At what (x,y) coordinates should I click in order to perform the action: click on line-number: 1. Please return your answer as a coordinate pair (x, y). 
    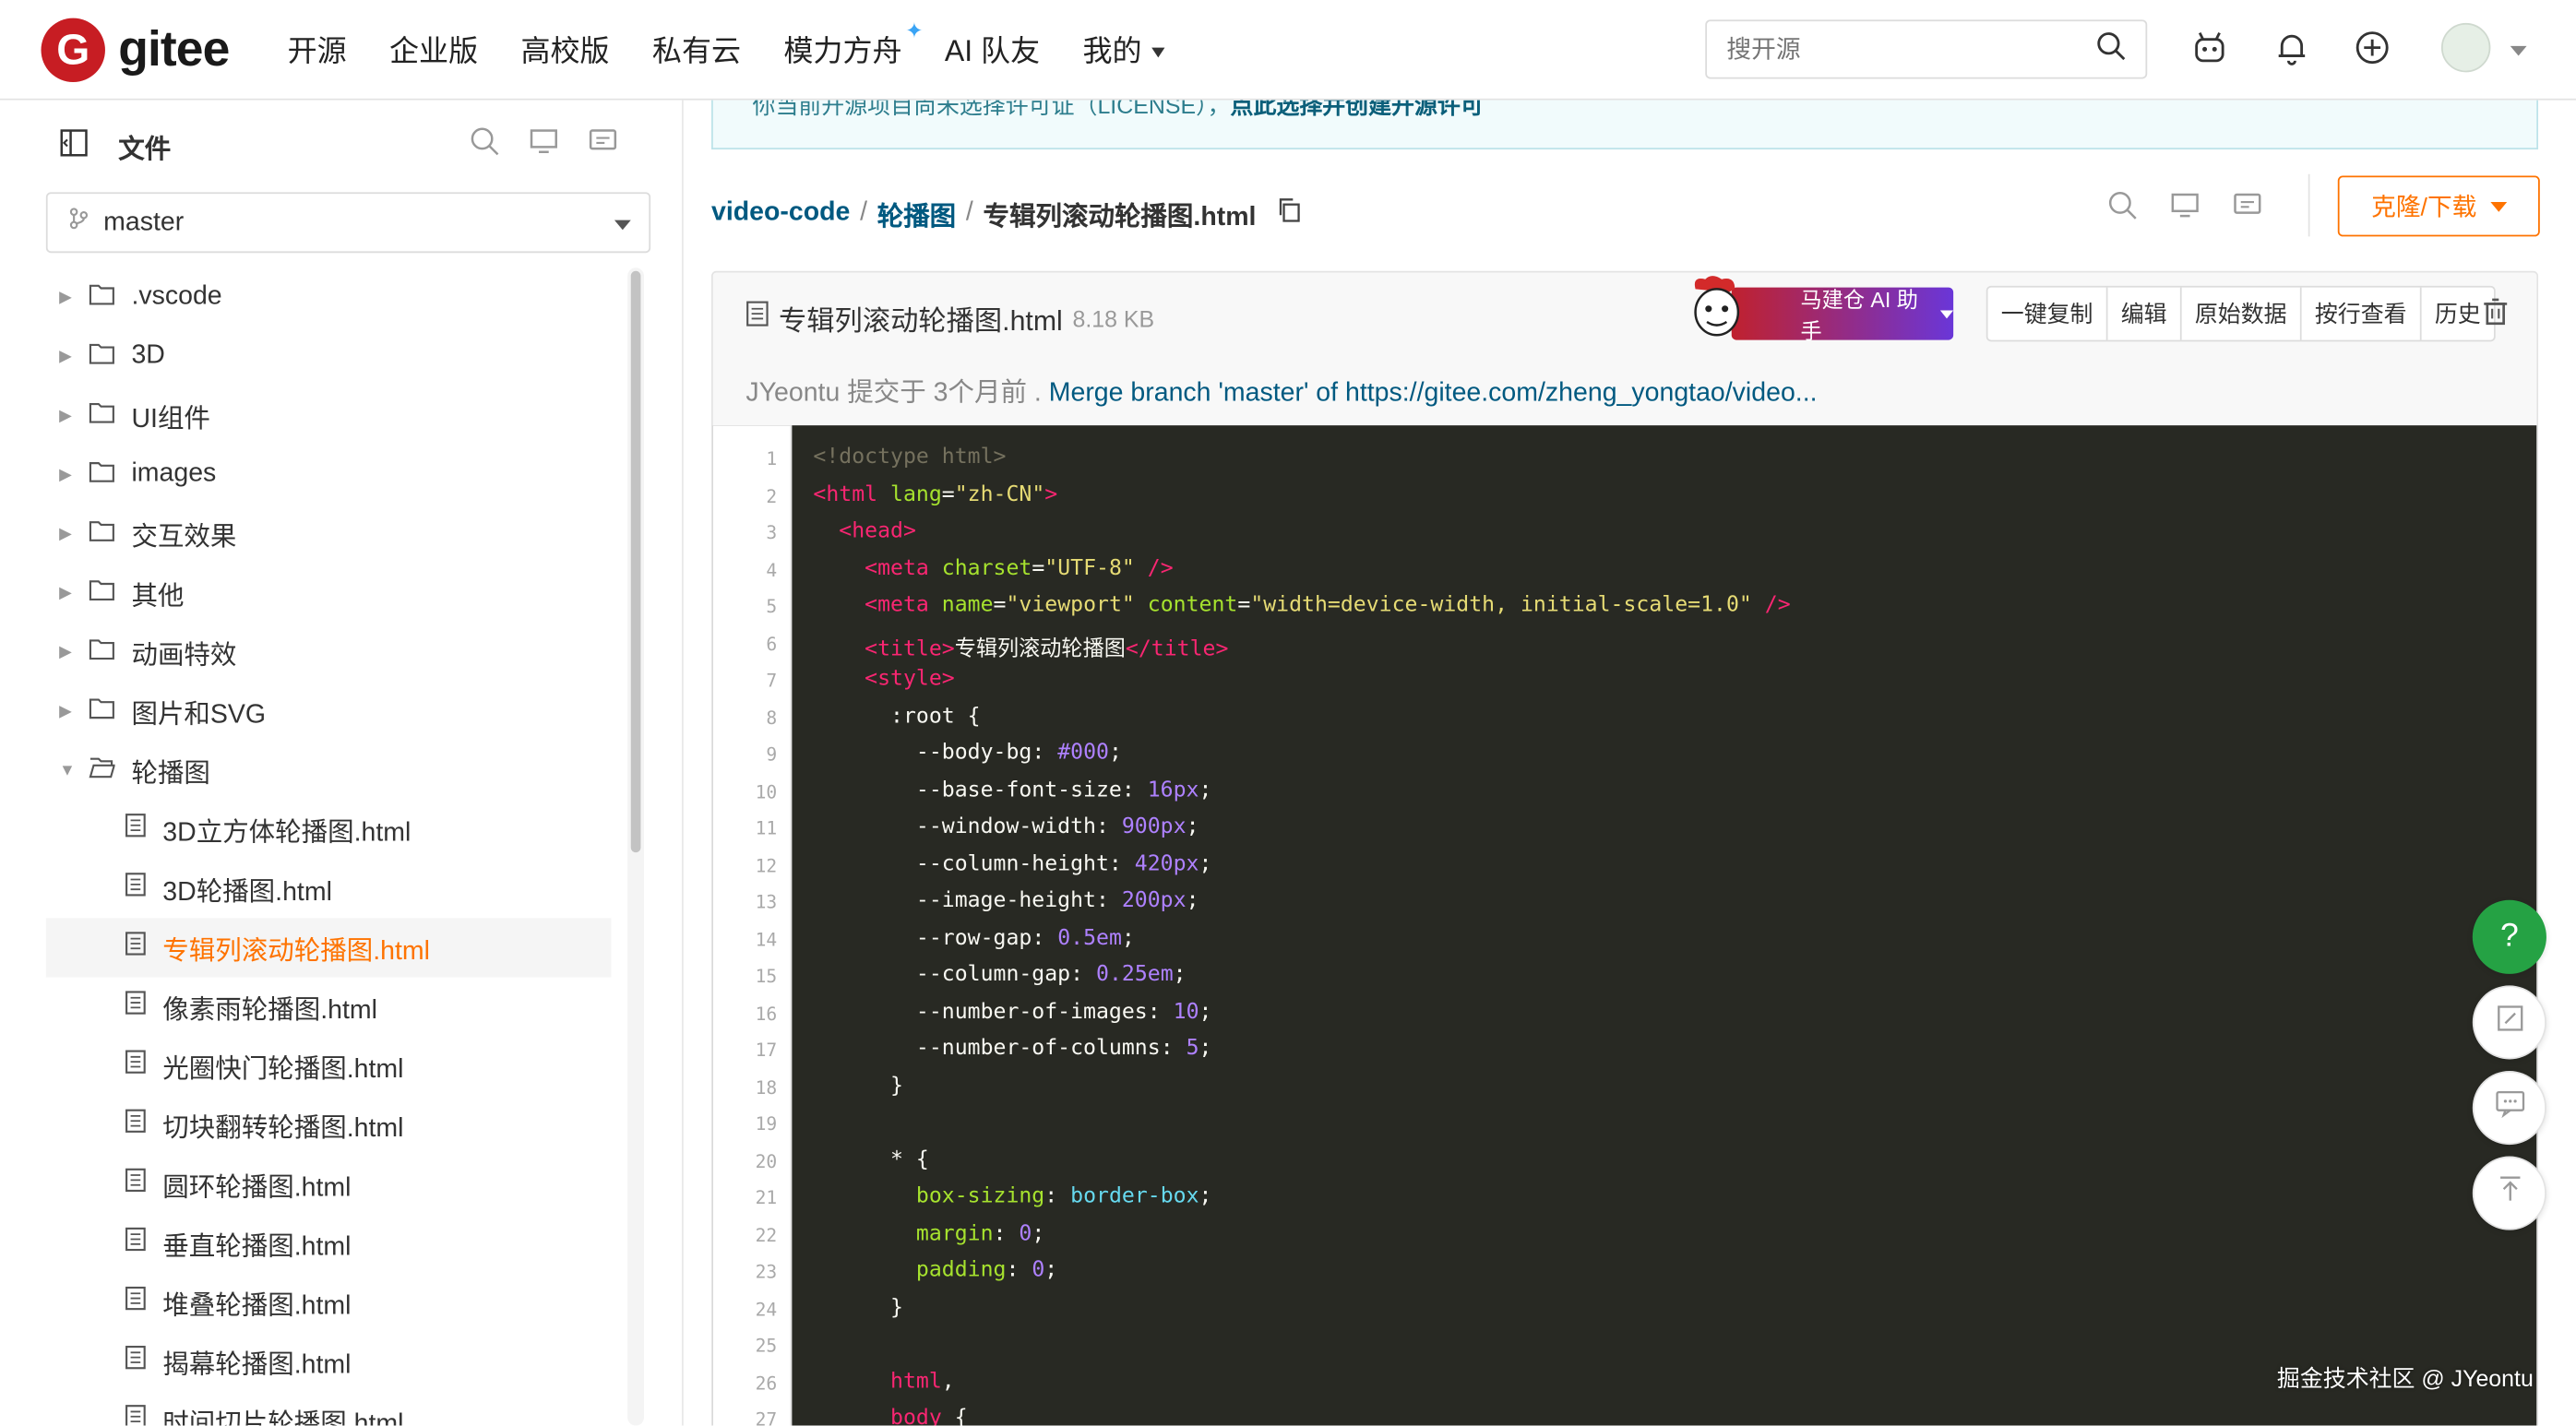
    Looking at the image, I should click on (772, 459).